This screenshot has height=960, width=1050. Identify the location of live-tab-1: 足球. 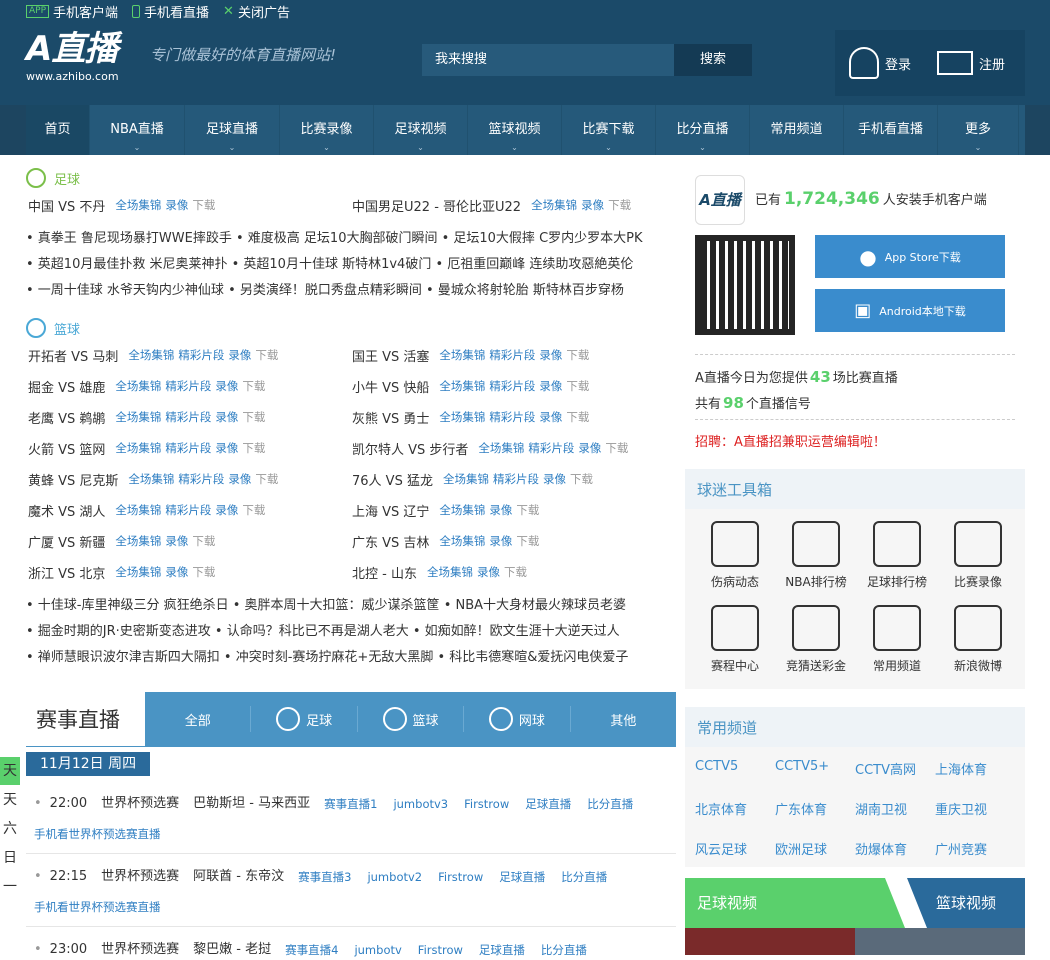
(304, 719).